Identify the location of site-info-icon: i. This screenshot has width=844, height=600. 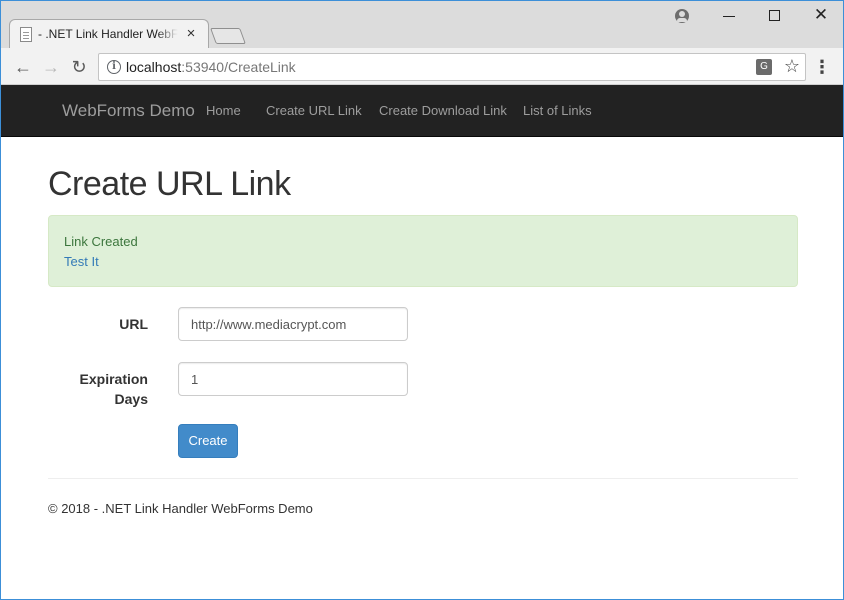
(114, 67).